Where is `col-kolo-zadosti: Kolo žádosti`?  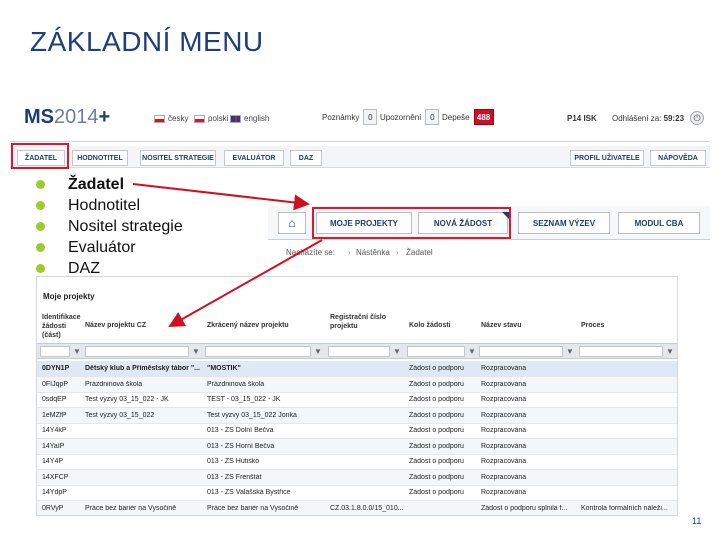
col-kolo-zadosti: Kolo žádosti is located at coordinates (430, 325).